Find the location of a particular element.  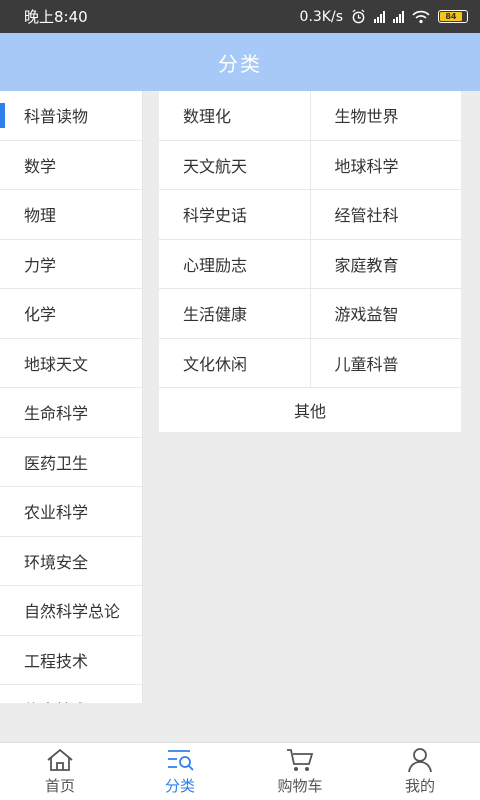

subcategory-item: 数理化 is located at coordinates (234, 115).